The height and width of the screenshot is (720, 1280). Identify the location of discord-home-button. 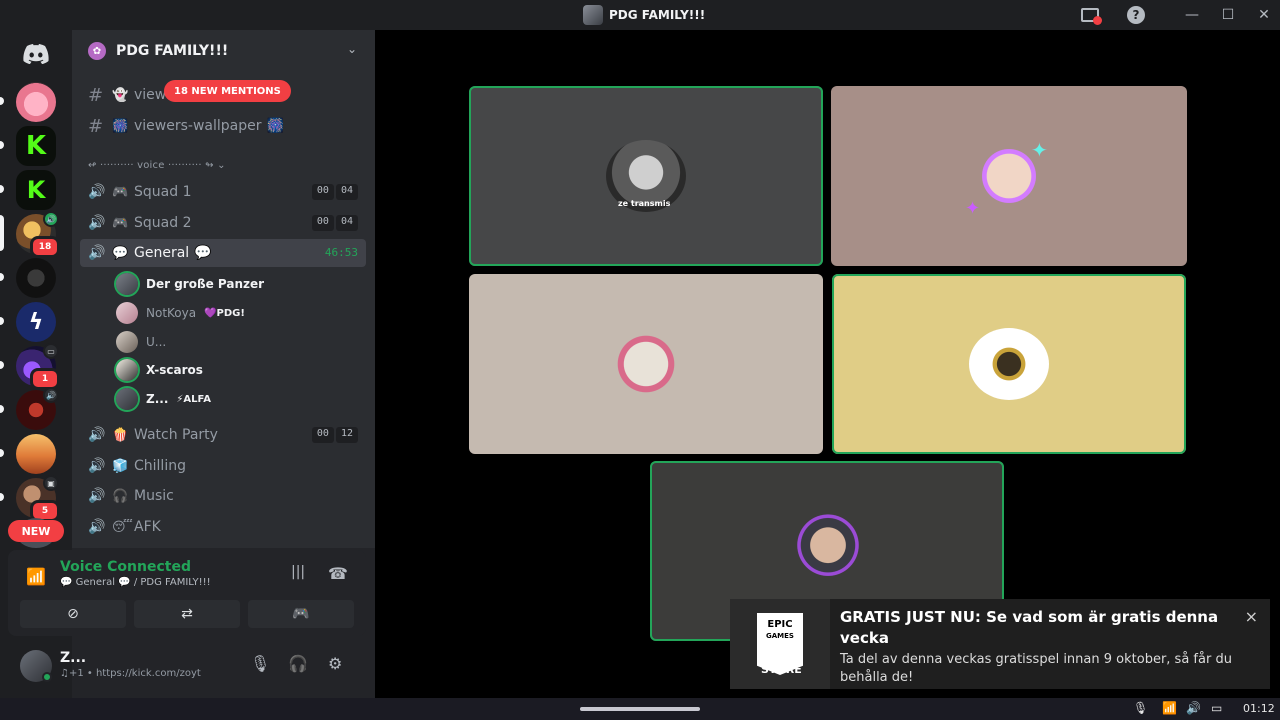
(36, 54).